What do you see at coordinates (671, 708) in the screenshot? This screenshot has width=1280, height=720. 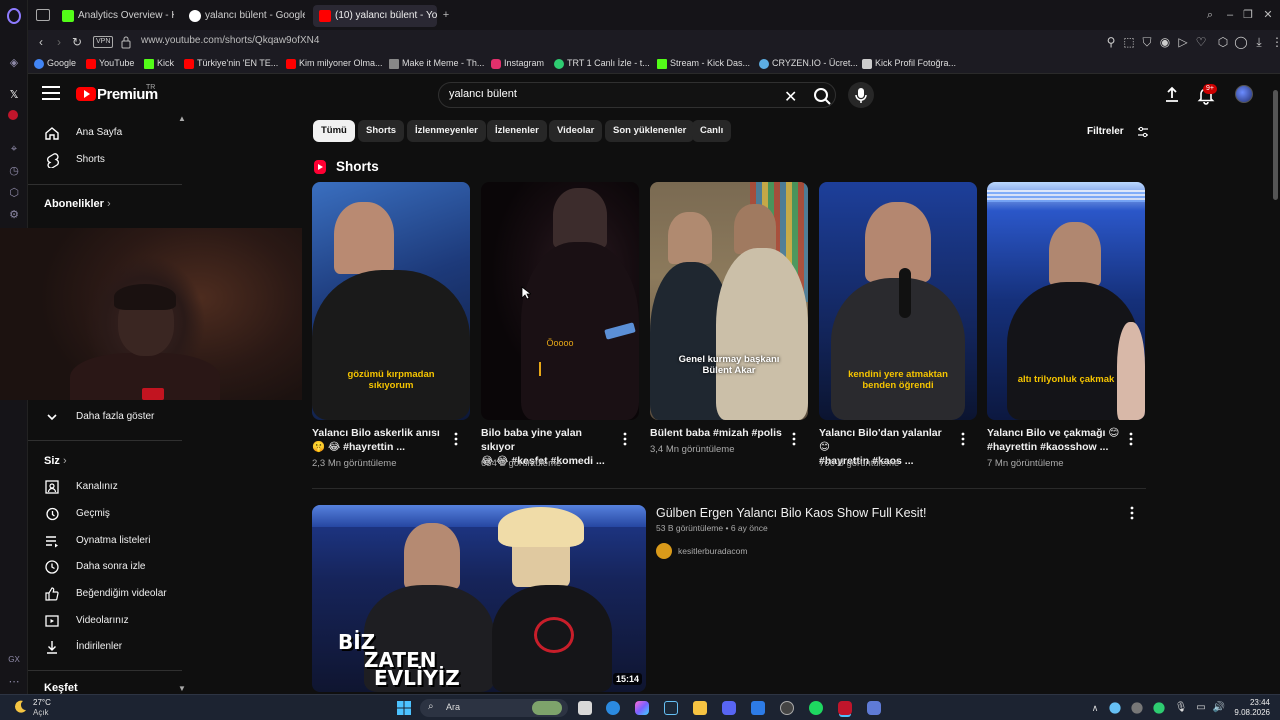 I see `steam-icon` at bounding box center [671, 708].